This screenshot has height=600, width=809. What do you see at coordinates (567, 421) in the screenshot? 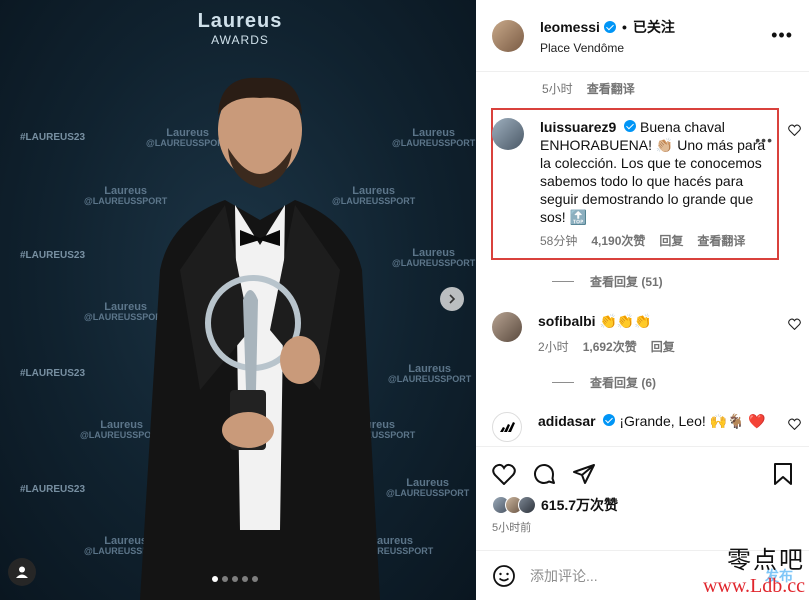
I see `commenter-username: adidasar` at bounding box center [567, 421].